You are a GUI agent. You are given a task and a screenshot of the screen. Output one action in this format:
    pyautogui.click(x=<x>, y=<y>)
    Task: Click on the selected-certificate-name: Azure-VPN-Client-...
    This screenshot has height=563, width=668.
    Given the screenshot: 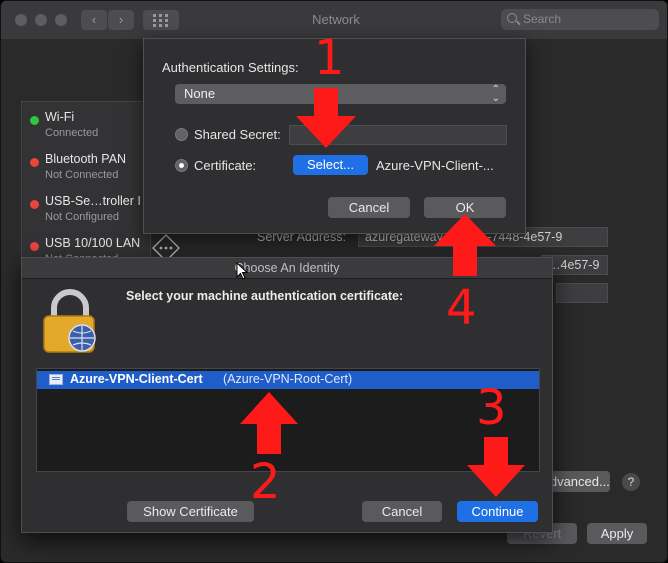 What is the action you would take?
    pyautogui.click(x=435, y=165)
    